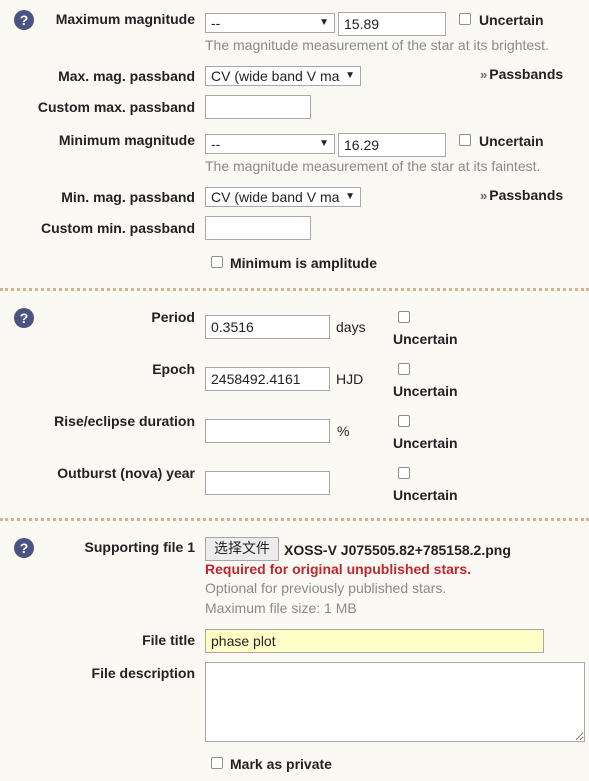 The image size is (589, 781). I want to click on min-magnitude-operator-select: -- ▼, so click(270, 144).